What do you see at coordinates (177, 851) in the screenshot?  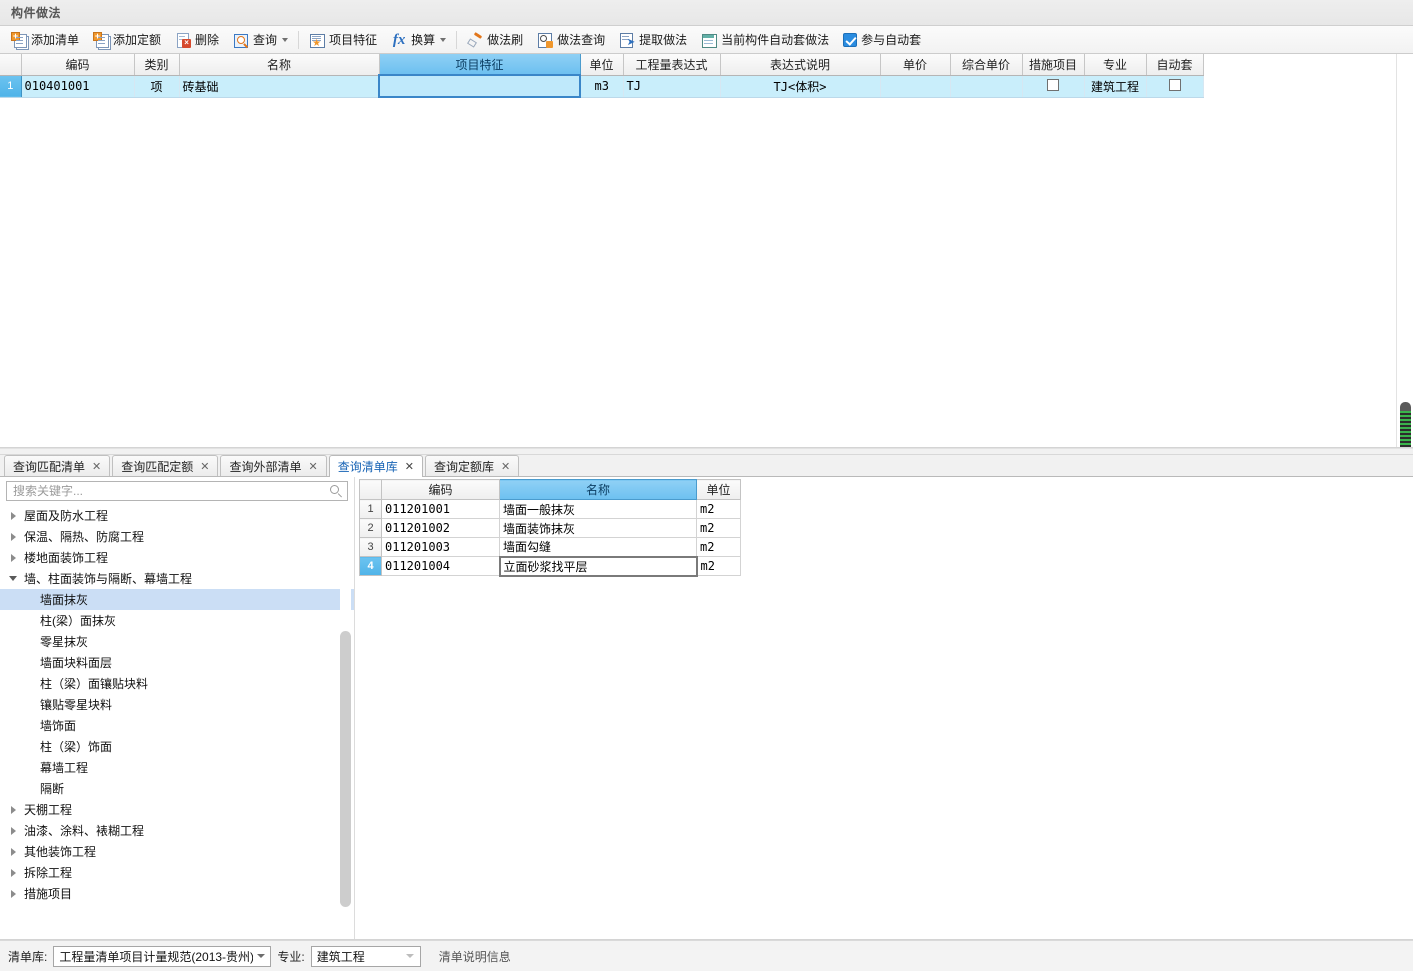 I see `tree-node: 其他装饰工程` at bounding box center [177, 851].